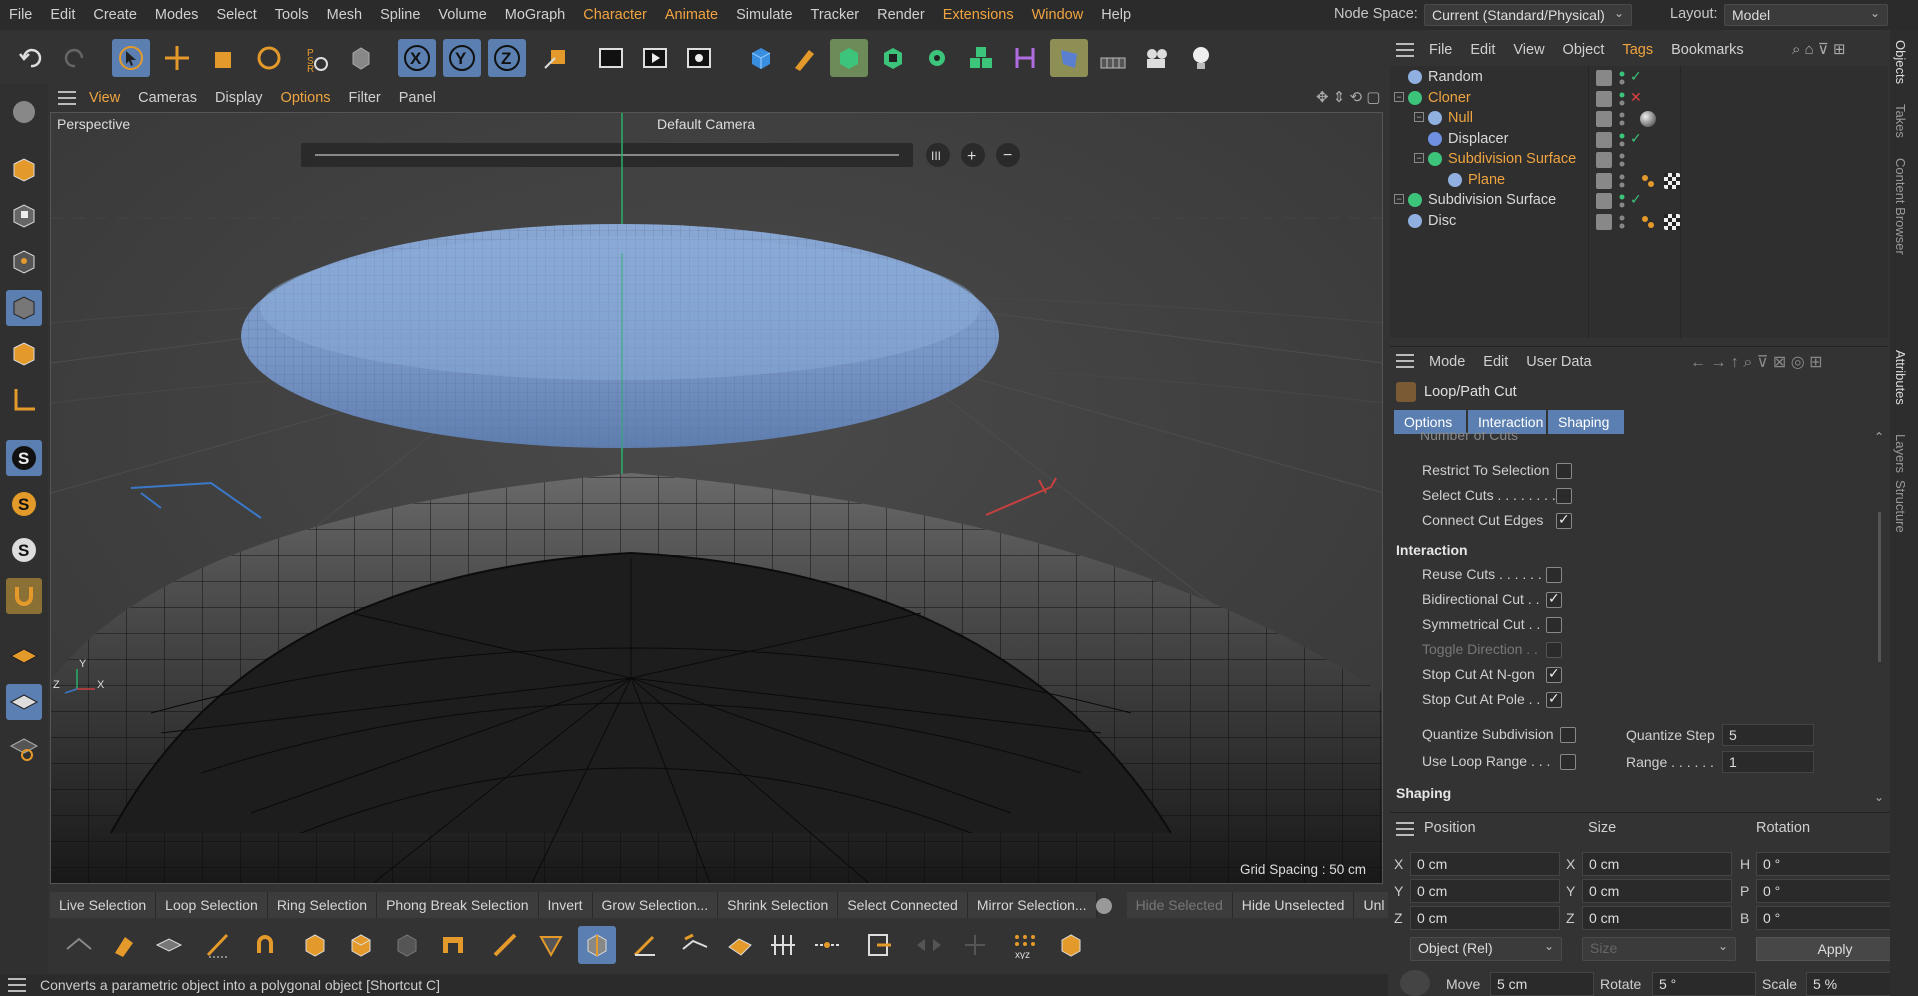 The image size is (1918, 996). What do you see at coordinates (1486, 949) in the screenshot?
I see `coord-mode-dropdown: Object (Rel) ⌄` at bounding box center [1486, 949].